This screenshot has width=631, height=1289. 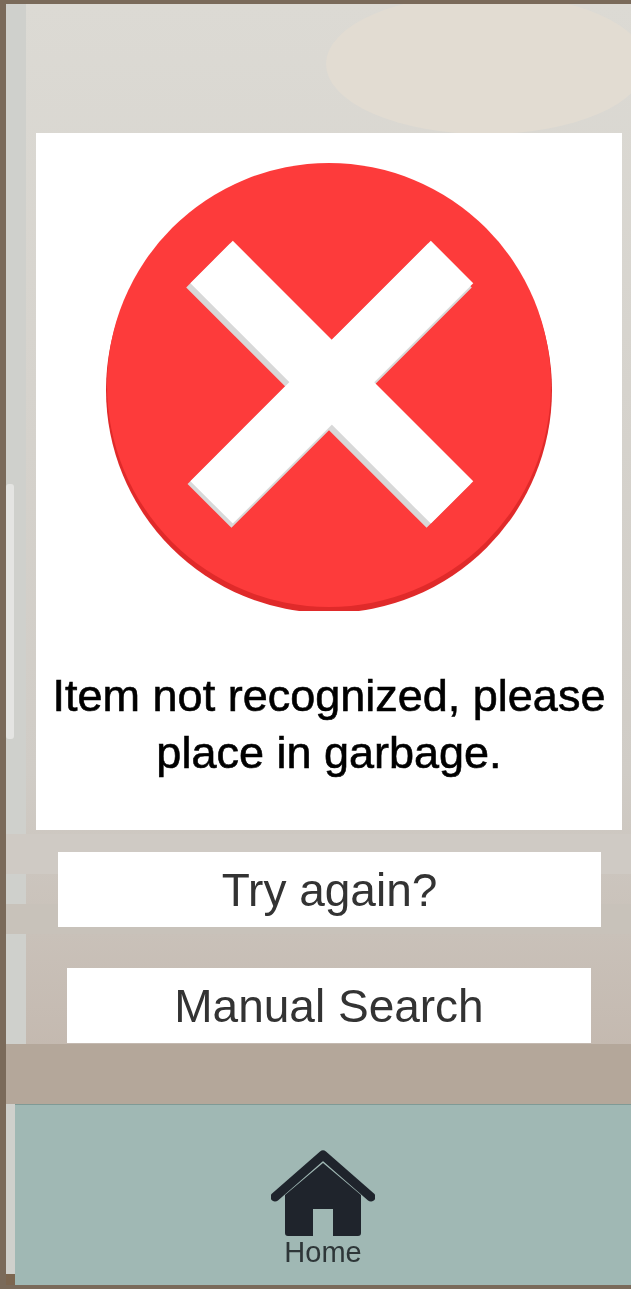 I want to click on home-button: Home, so click(x=323, y=1186).